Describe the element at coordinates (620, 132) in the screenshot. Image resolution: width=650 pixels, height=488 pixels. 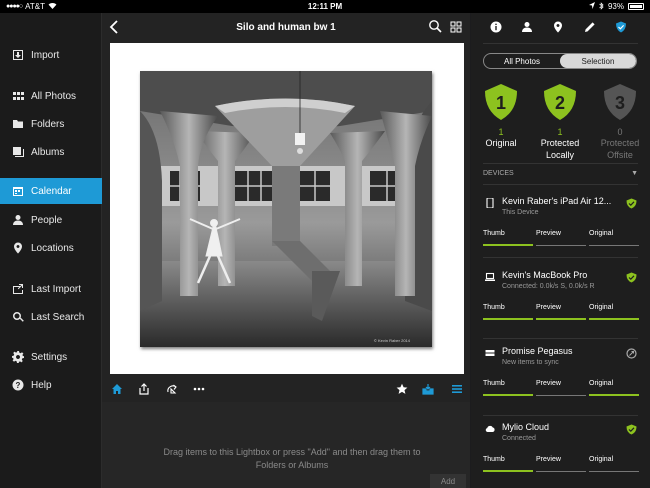
I see `shield-protected-offsite-count: 0` at that location.